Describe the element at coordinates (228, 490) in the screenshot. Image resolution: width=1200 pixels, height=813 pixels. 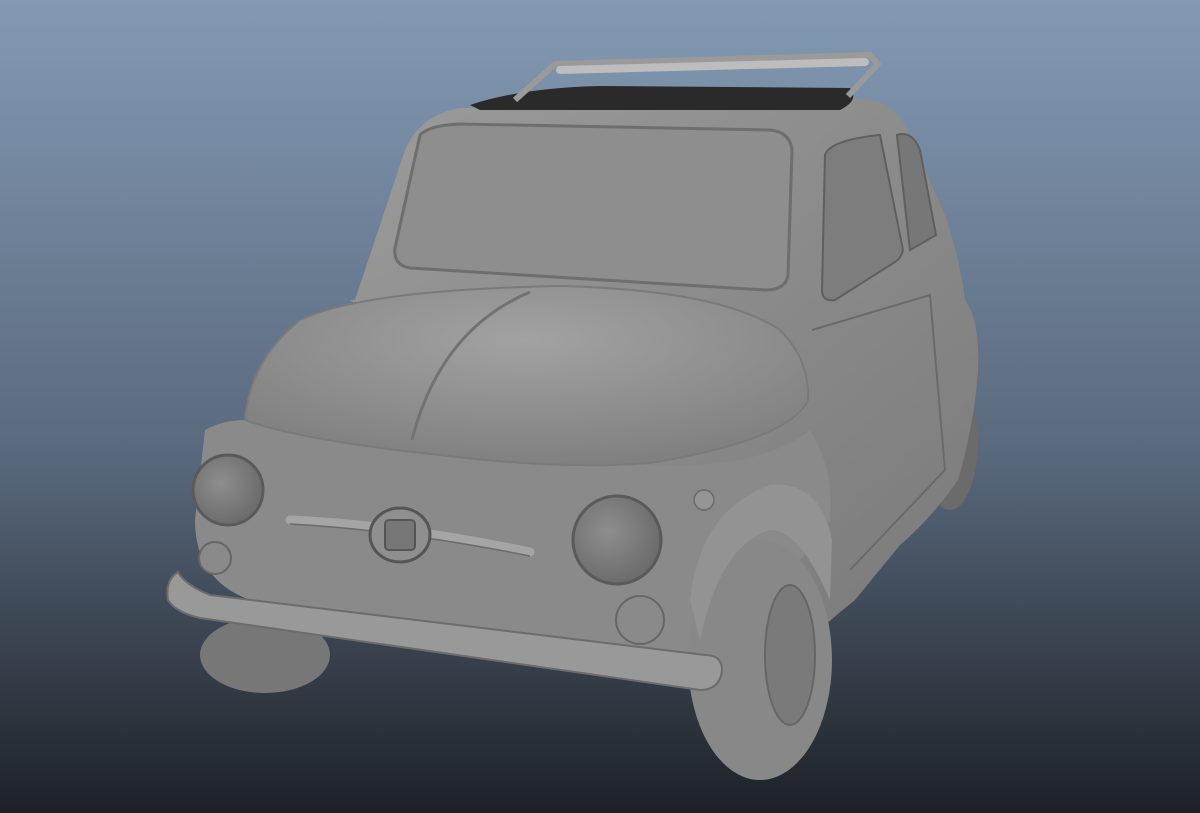
I see `headlight-left` at that location.